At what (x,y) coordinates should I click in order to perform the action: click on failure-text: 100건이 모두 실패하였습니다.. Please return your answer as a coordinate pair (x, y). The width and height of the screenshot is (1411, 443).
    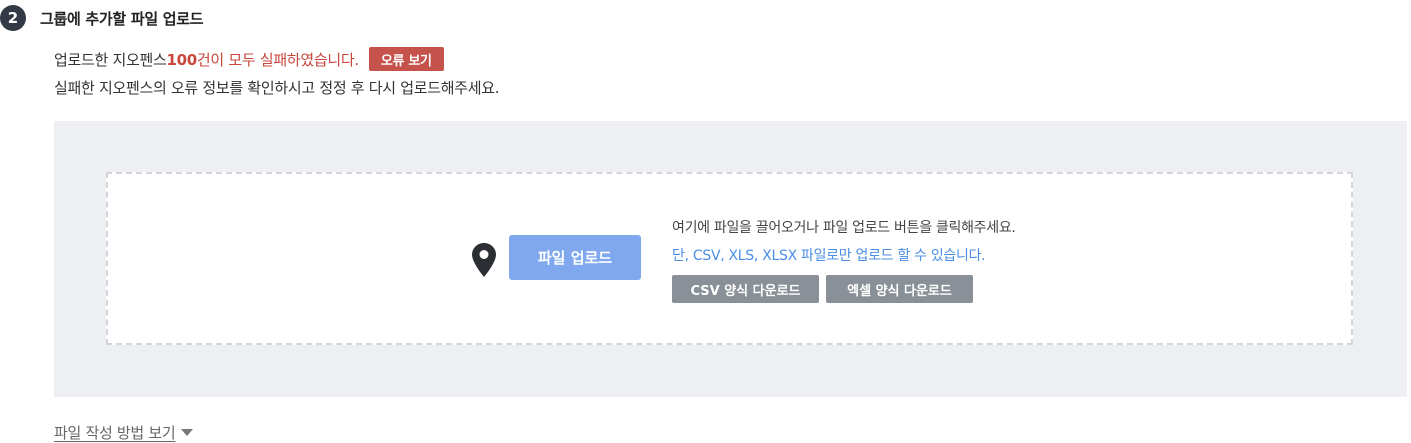
    Looking at the image, I should click on (262, 59).